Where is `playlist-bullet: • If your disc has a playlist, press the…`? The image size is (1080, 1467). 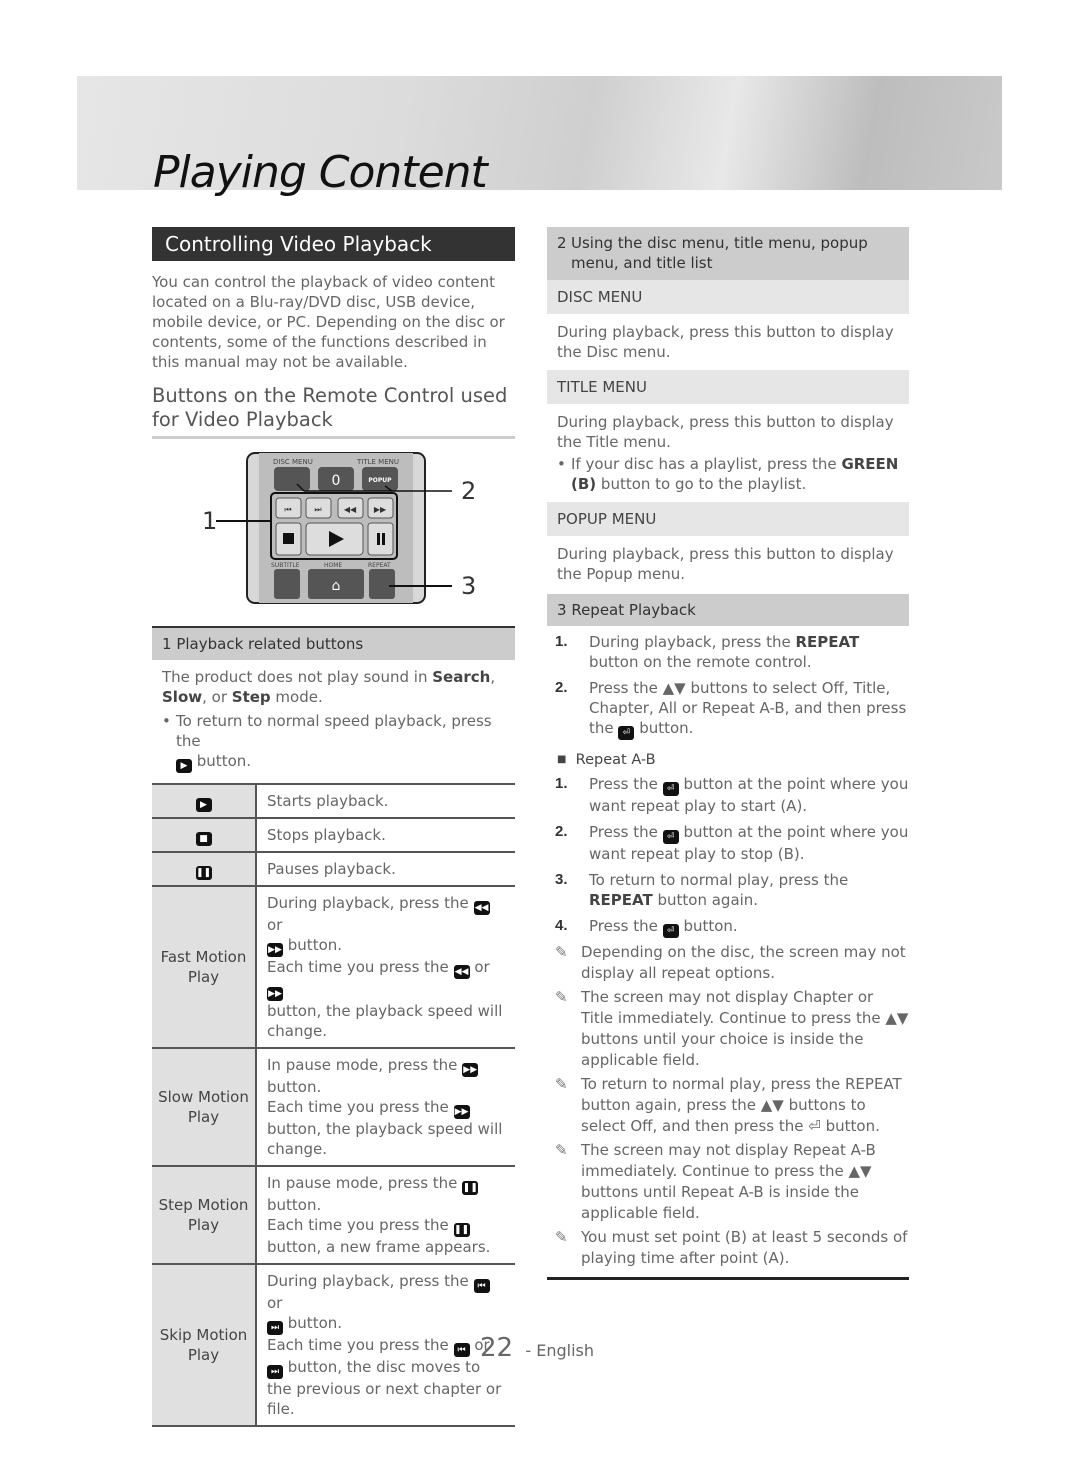
playlist-bullet: • If your disc has a playlist, press the… is located at coordinates (728, 474).